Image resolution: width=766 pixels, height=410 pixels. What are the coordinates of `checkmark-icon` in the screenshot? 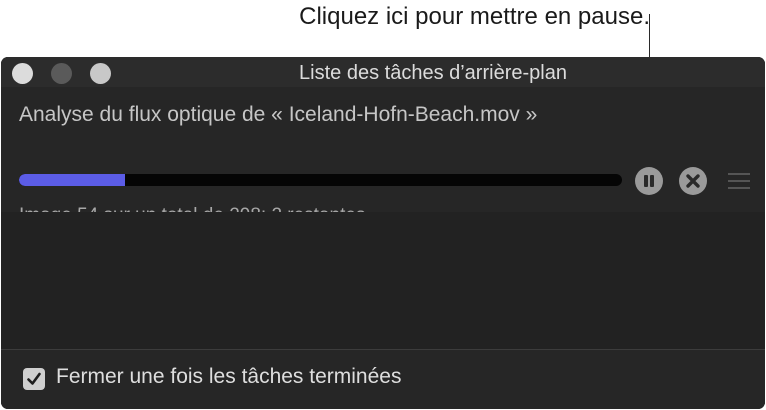 It's located at (34, 378).